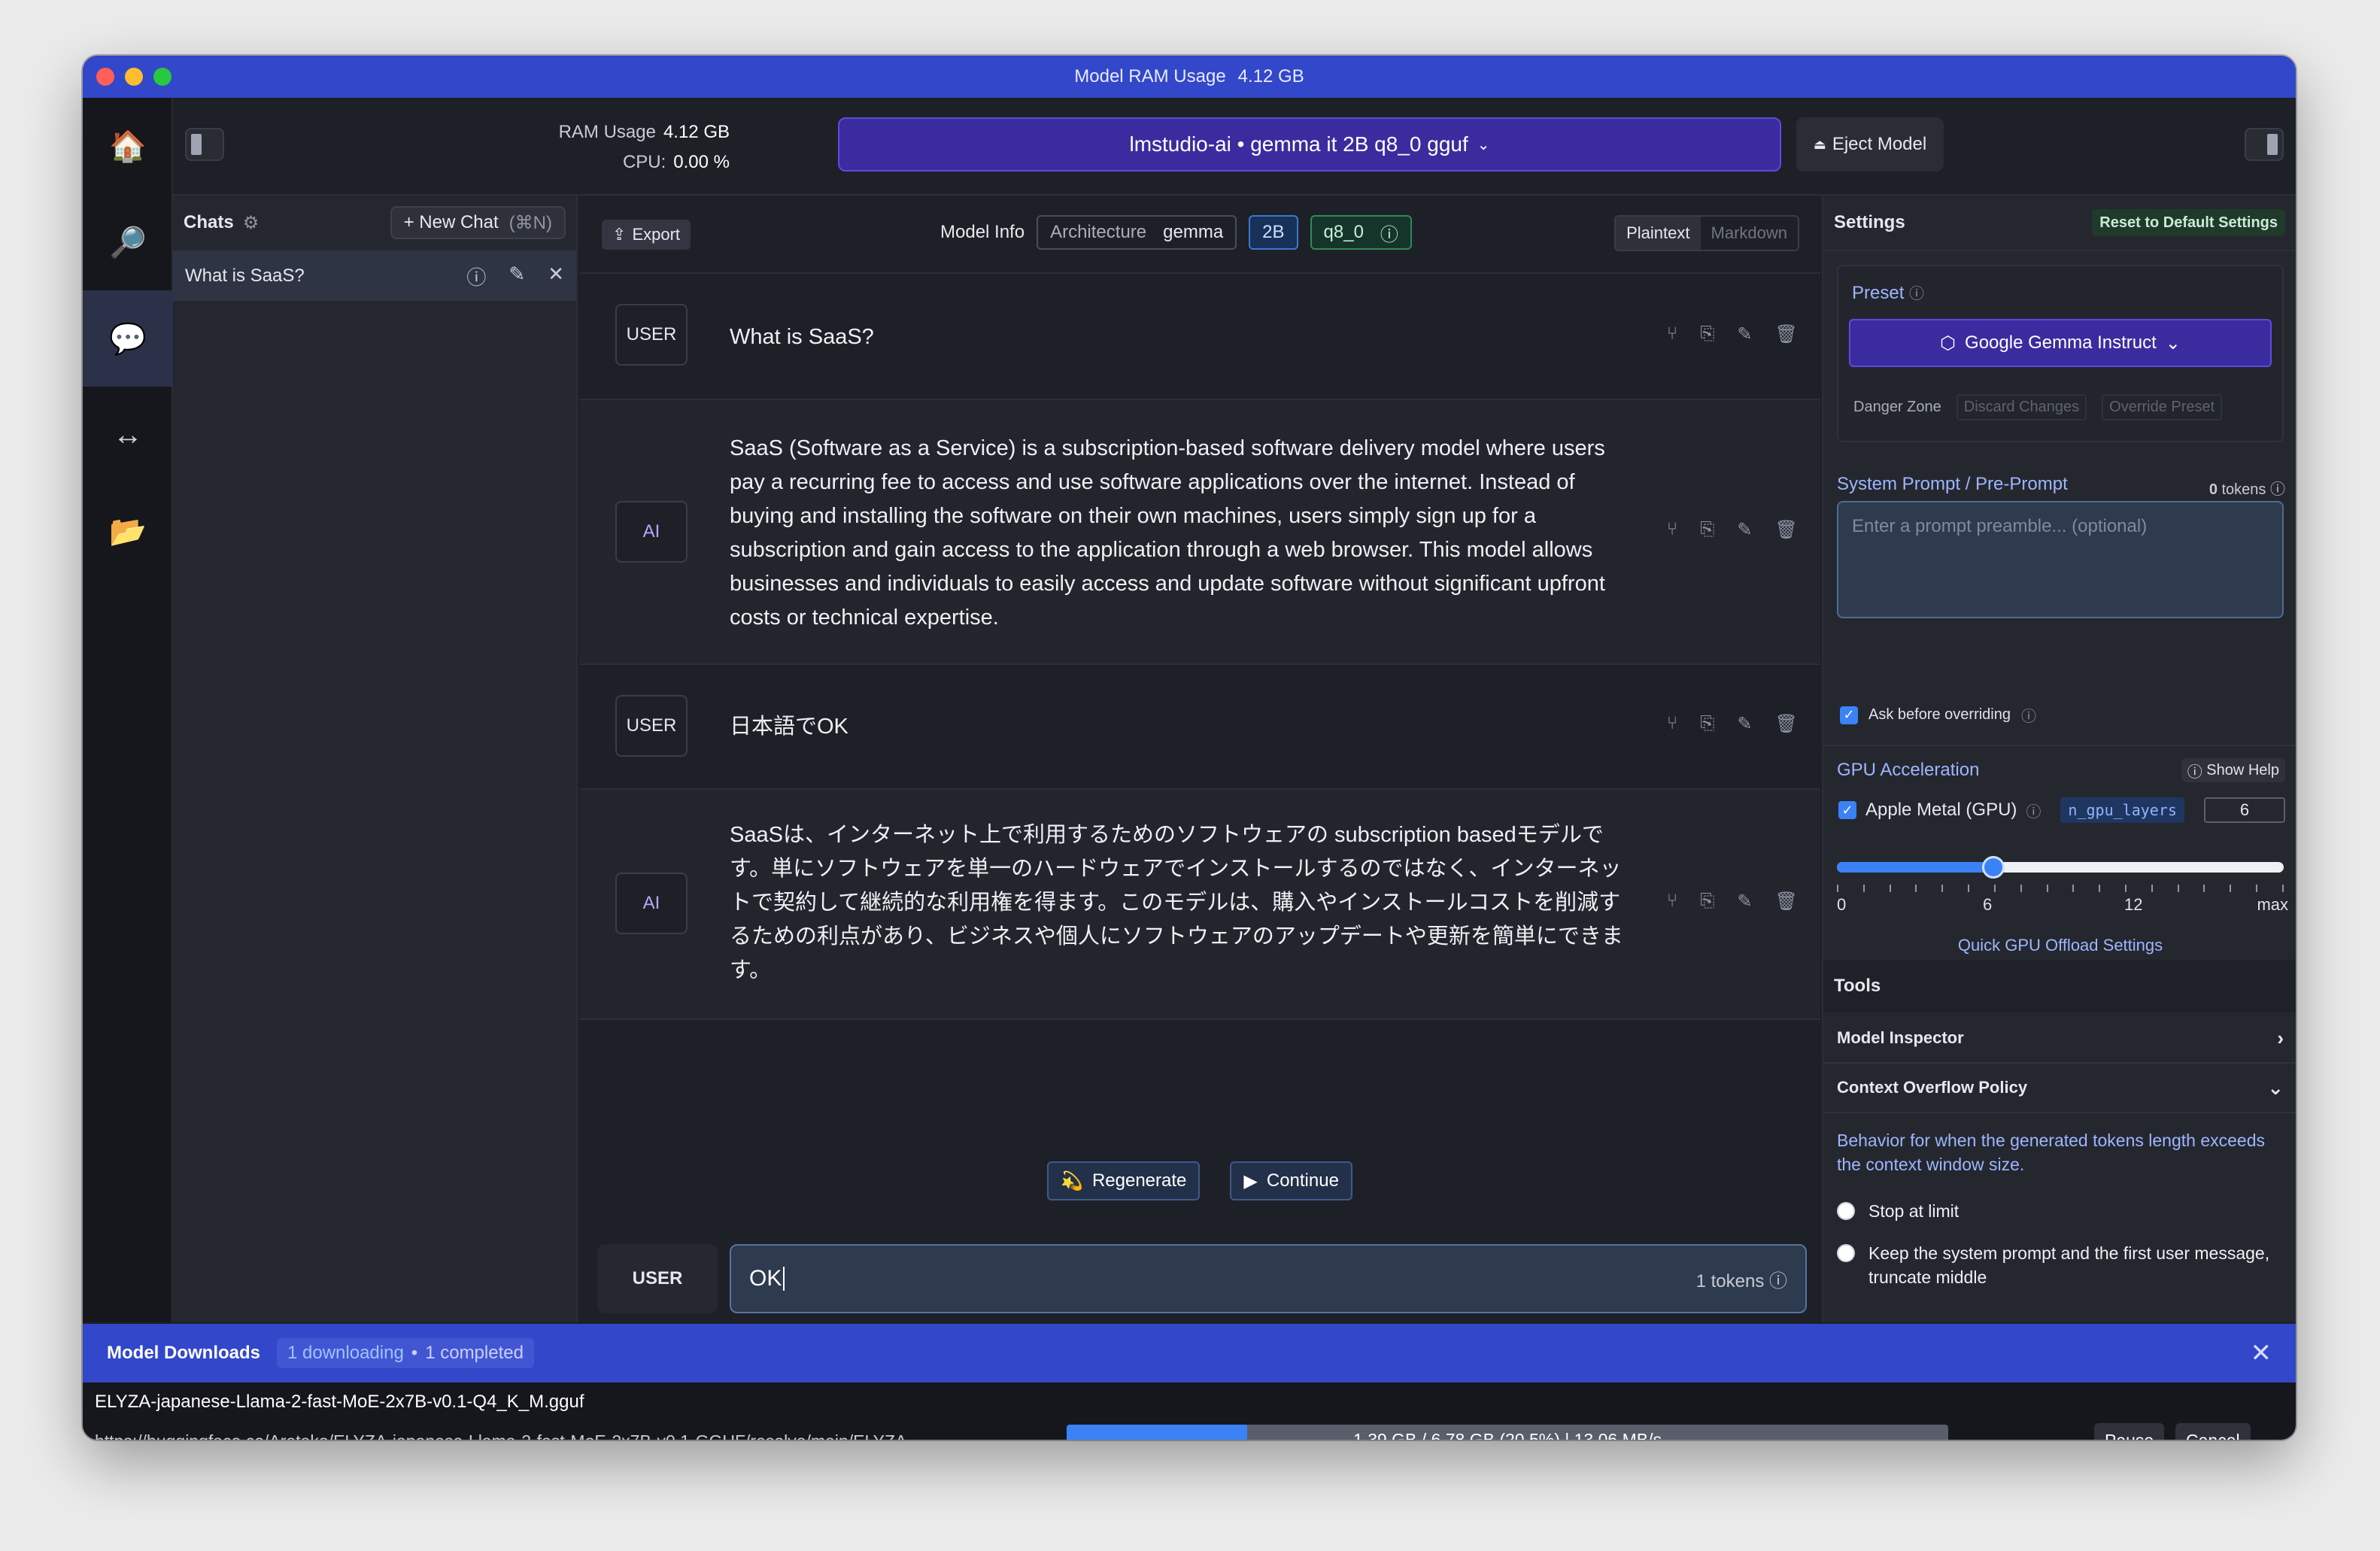 The width and height of the screenshot is (2380, 1551). I want to click on icon-rail: 🏠 🔎 💬 ↔ 📂, so click(128, 710).